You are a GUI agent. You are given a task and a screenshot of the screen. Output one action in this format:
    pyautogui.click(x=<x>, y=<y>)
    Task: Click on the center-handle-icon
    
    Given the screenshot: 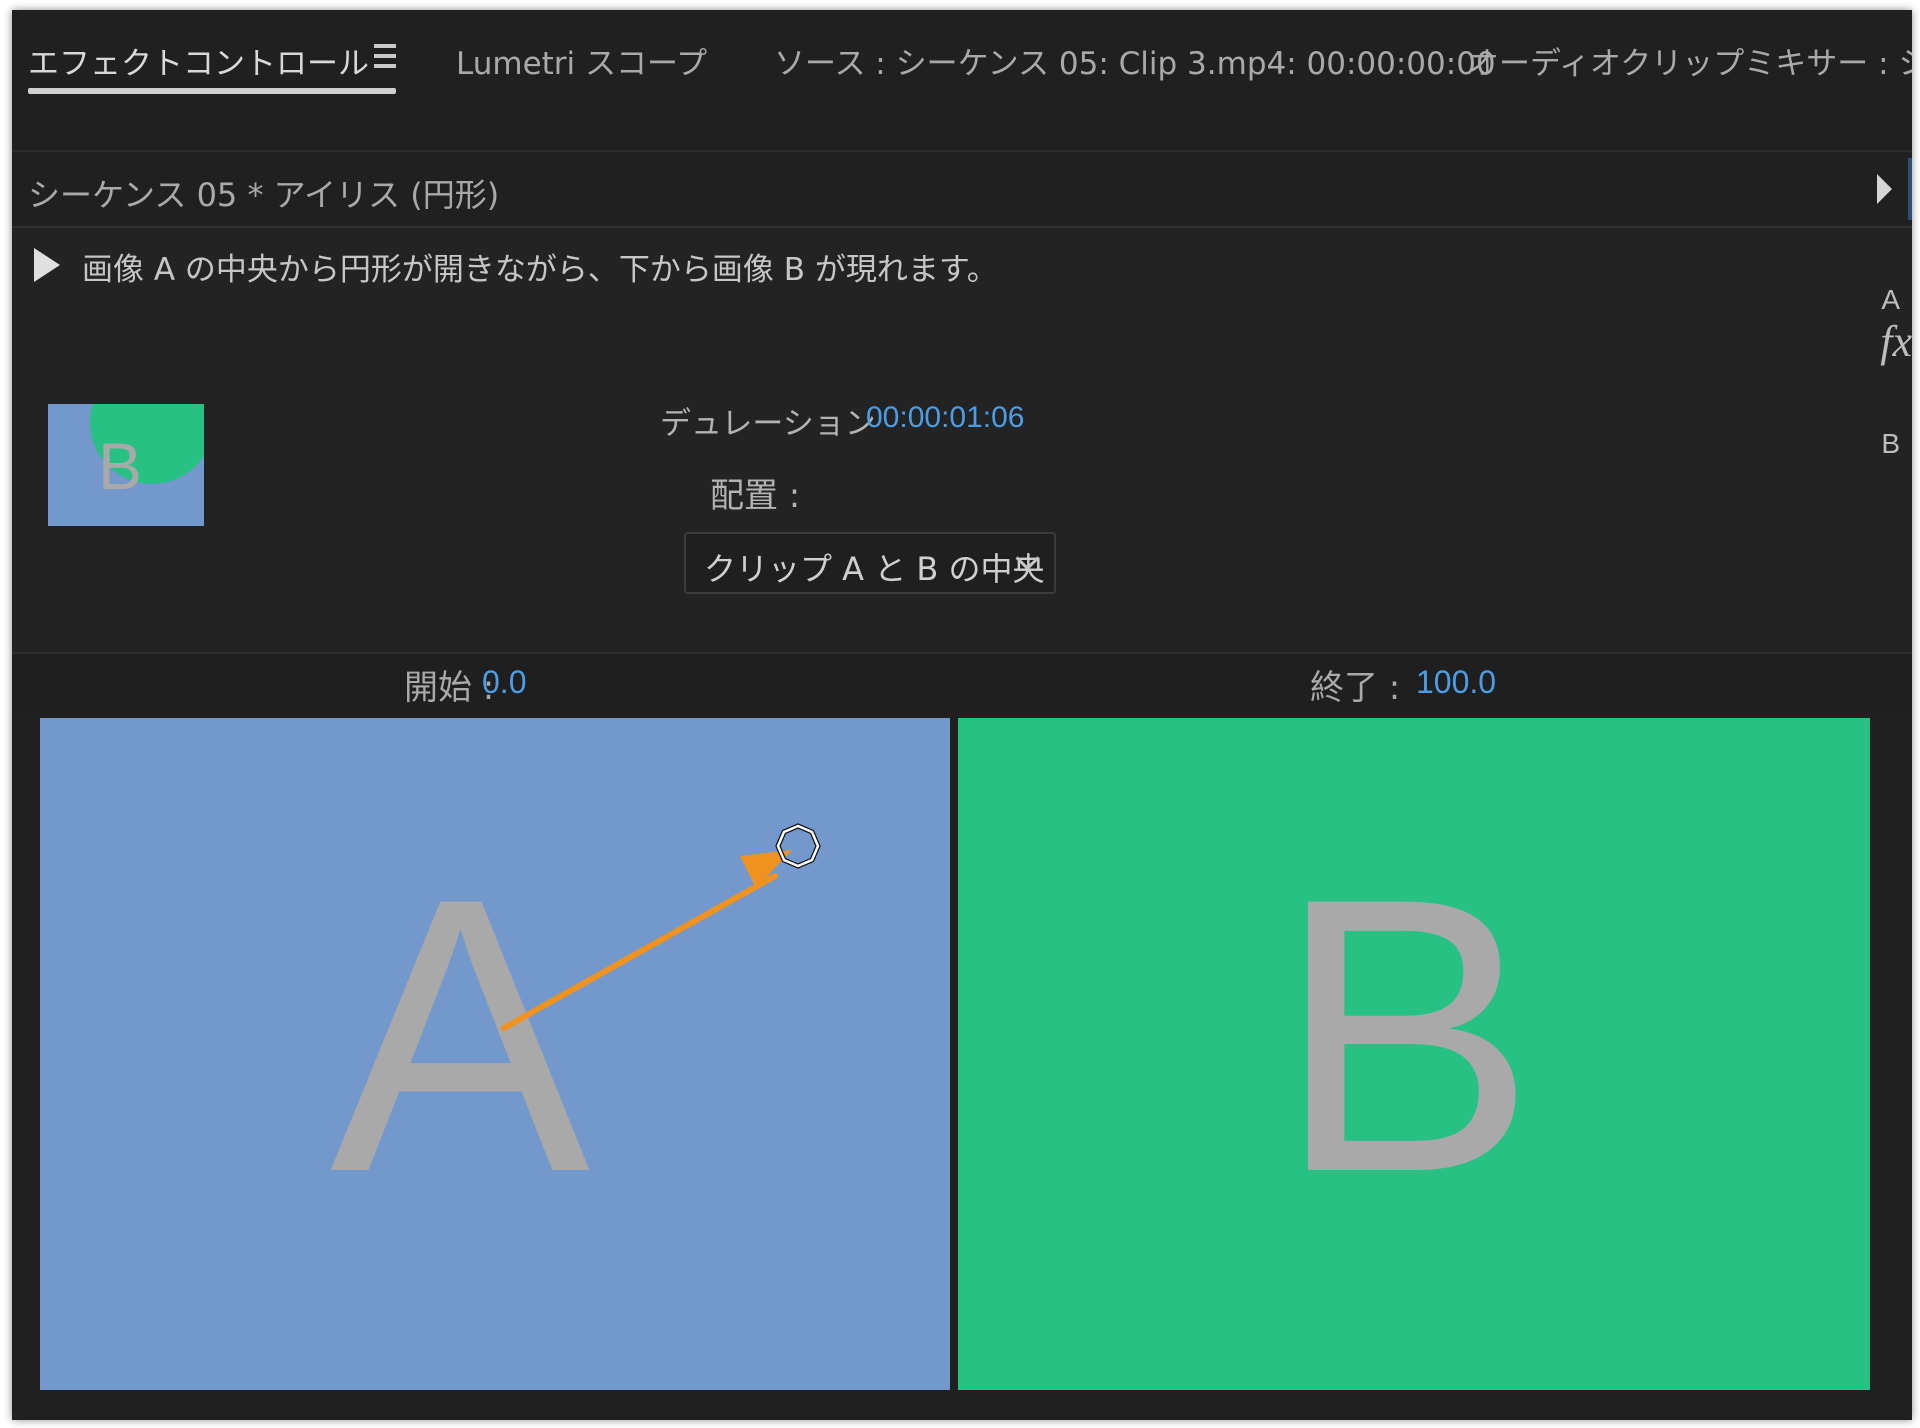 What is the action you would take?
    pyautogui.click(x=798, y=846)
    